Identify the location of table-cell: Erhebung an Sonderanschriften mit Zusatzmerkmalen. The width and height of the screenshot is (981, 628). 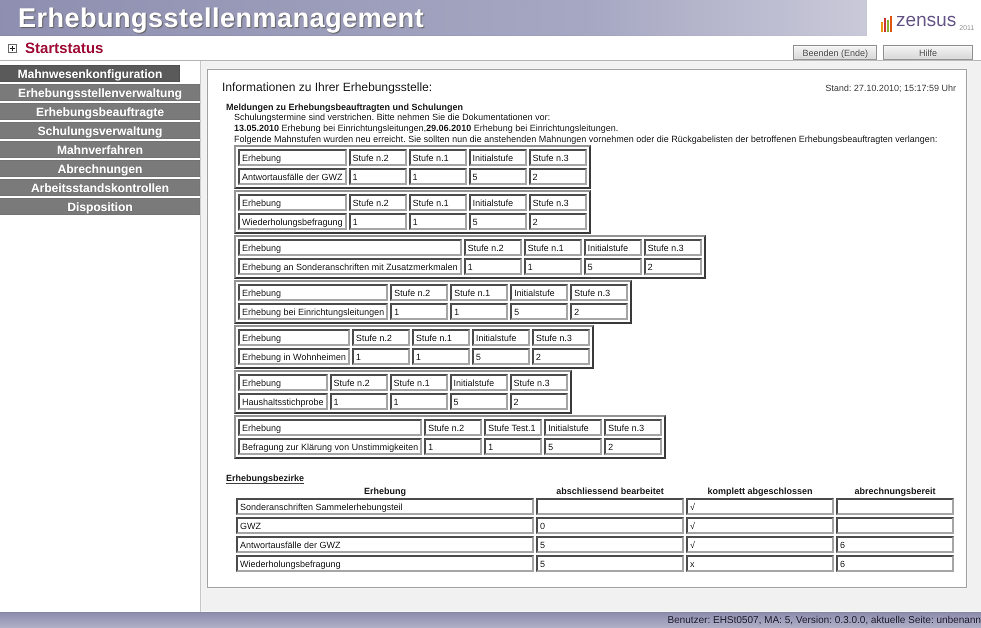
(350, 266).